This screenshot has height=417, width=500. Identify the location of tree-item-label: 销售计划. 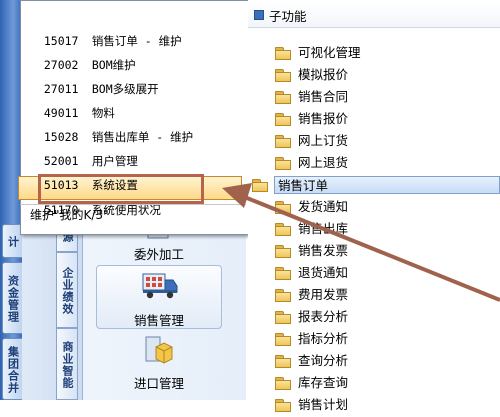
(323, 404).